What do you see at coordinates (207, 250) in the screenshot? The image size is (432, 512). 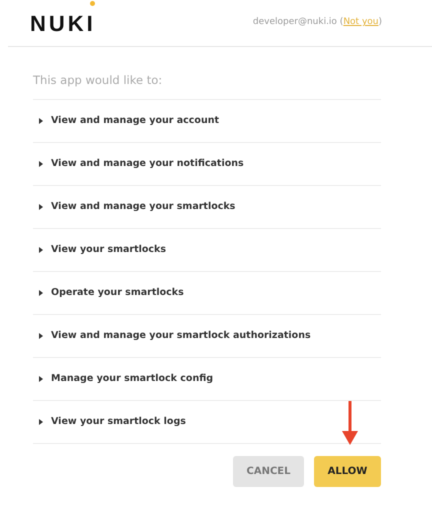 I see `permission-item: View your smartlocks` at bounding box center [207, 250].